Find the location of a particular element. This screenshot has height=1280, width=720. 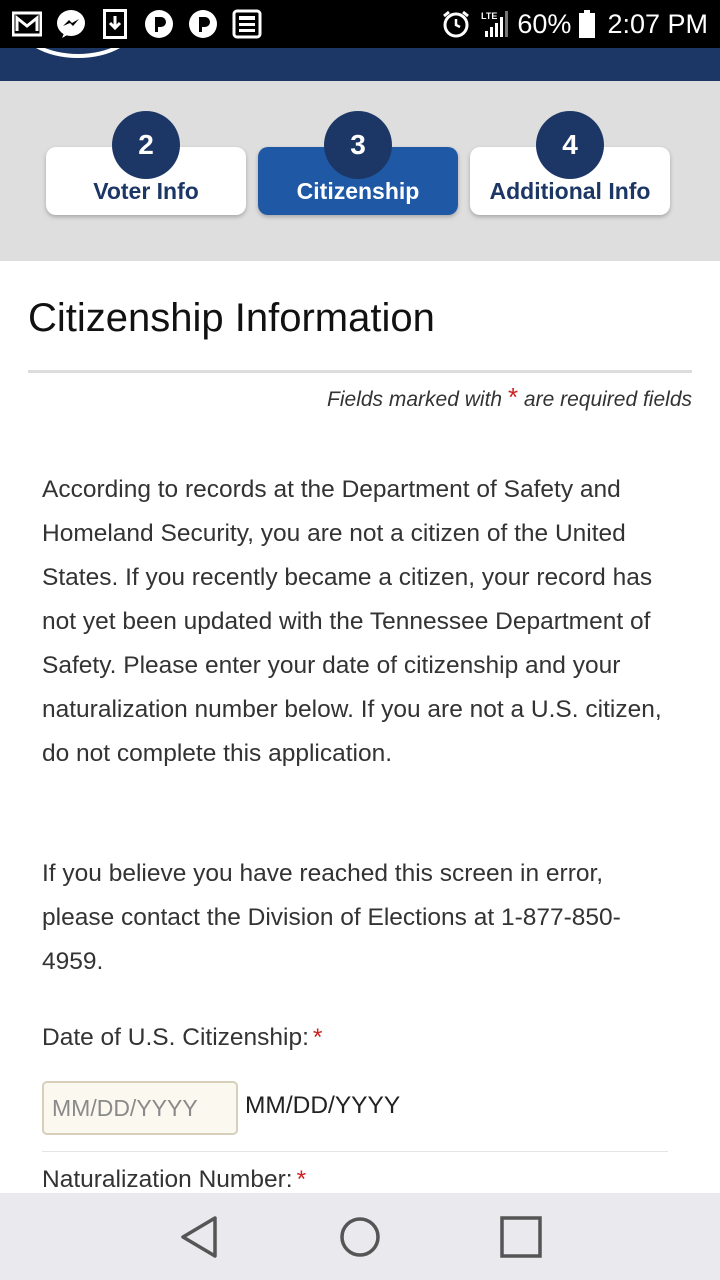

svg-text: LTE is located at coordinates (489, 16).